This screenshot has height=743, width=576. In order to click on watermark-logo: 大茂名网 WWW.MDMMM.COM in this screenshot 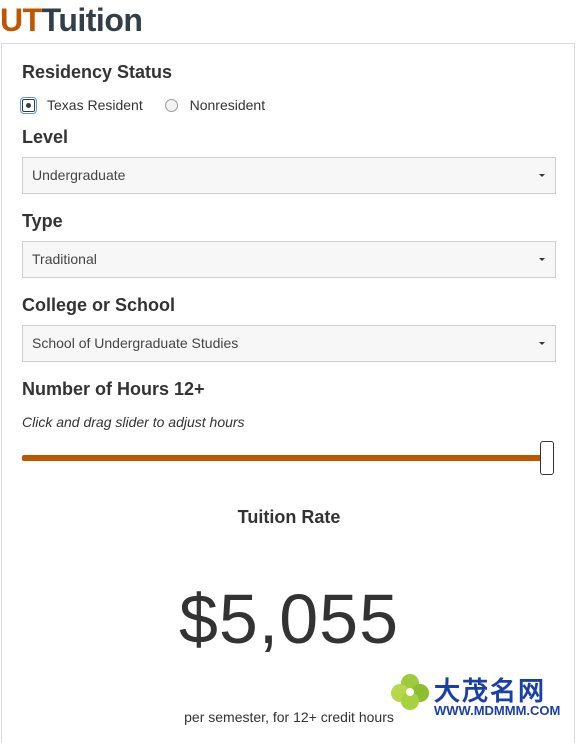, I will do `click(480, 696)`.